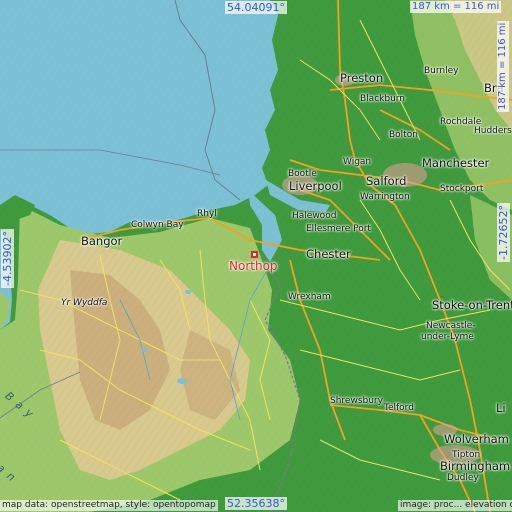 This screenshot has width=512, height=512. Describe the element at coordinates (386, 181) in the screenshot. I see `place-label-salford: Salford` at that location.